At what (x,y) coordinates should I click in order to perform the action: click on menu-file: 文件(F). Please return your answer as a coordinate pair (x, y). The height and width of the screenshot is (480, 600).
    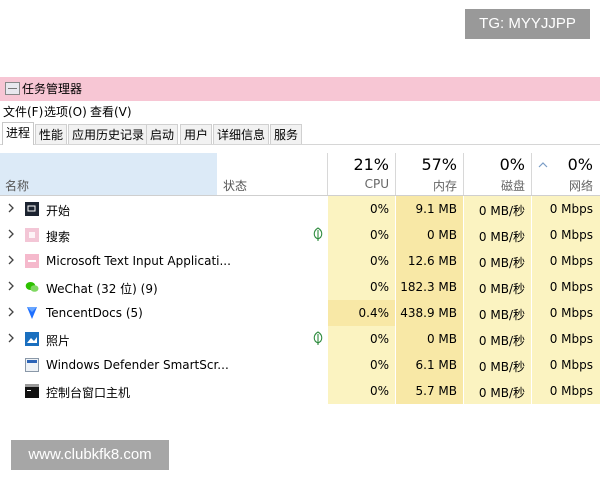
    Looking at the image, I should click on (23, 111).